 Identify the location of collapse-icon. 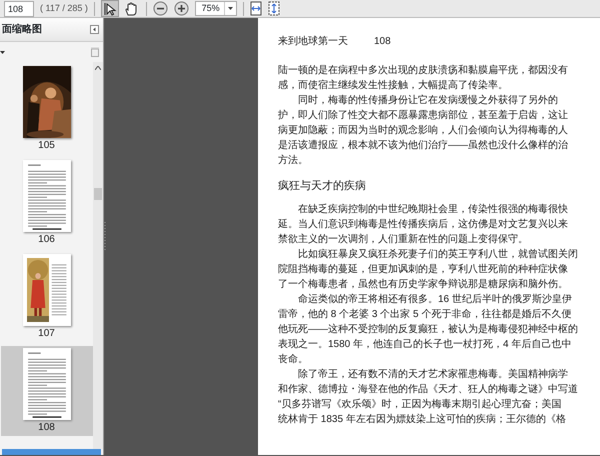
(94, 29).